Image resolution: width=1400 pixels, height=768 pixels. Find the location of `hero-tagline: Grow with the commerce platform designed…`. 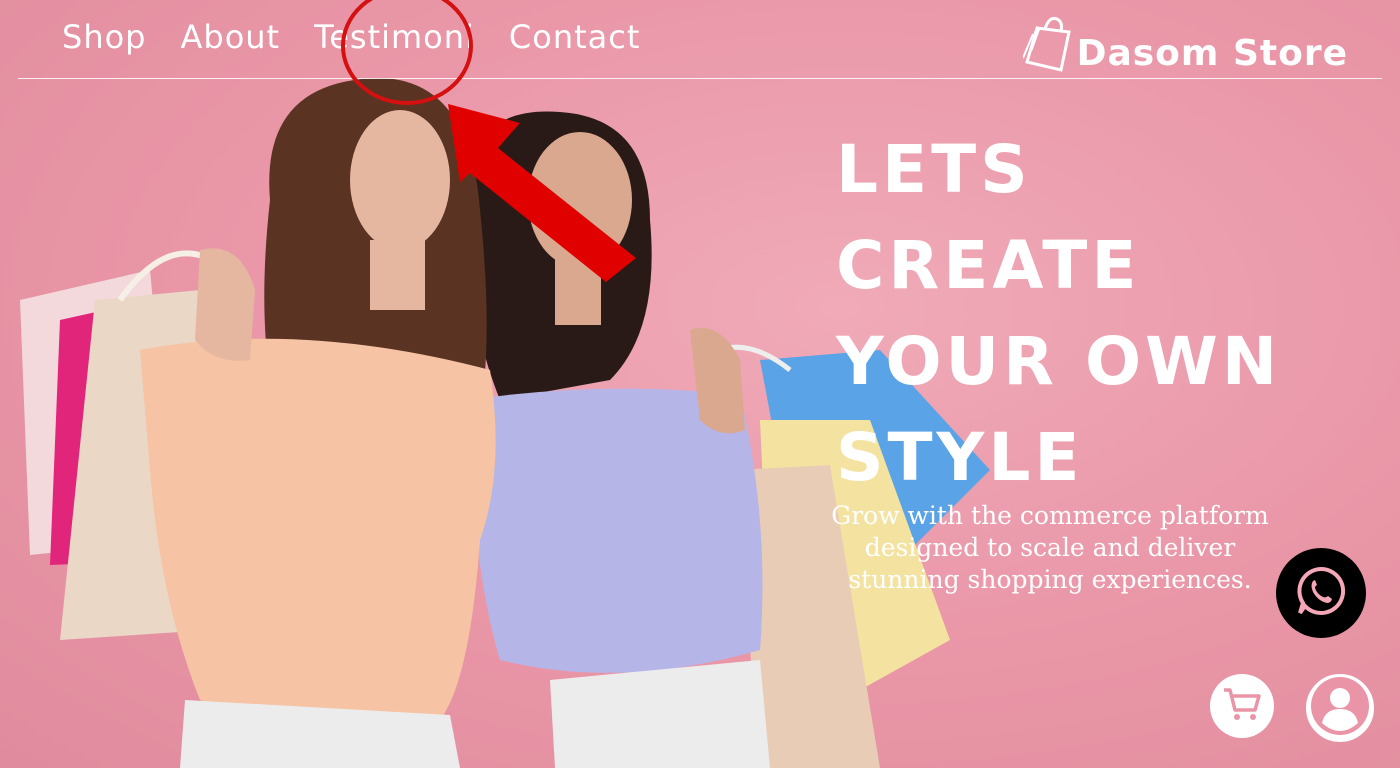

hero-tagline: Grow with the commerce platform designed… is located at coordinates (1050, 548).